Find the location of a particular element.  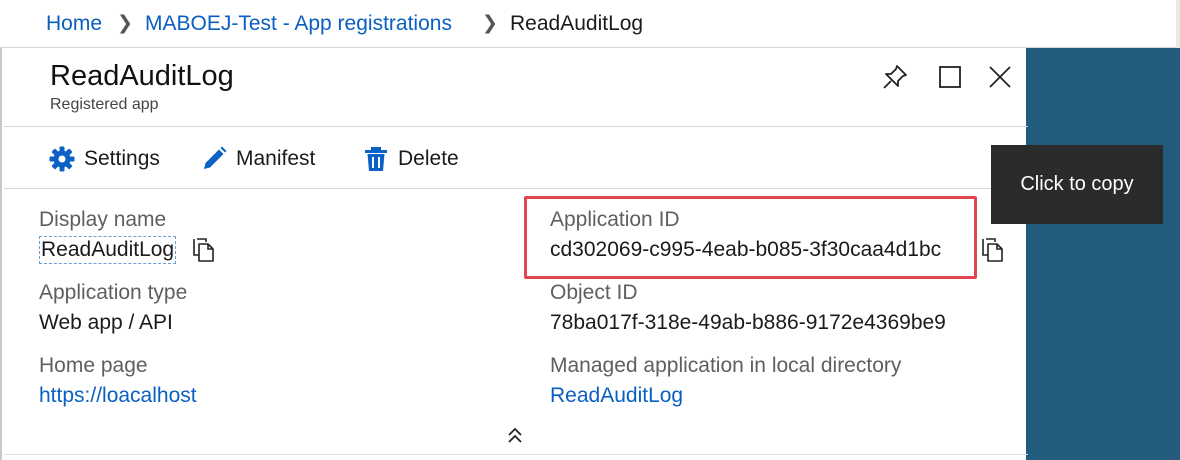

copy-display-name-button is located at coordinates (204, 250).